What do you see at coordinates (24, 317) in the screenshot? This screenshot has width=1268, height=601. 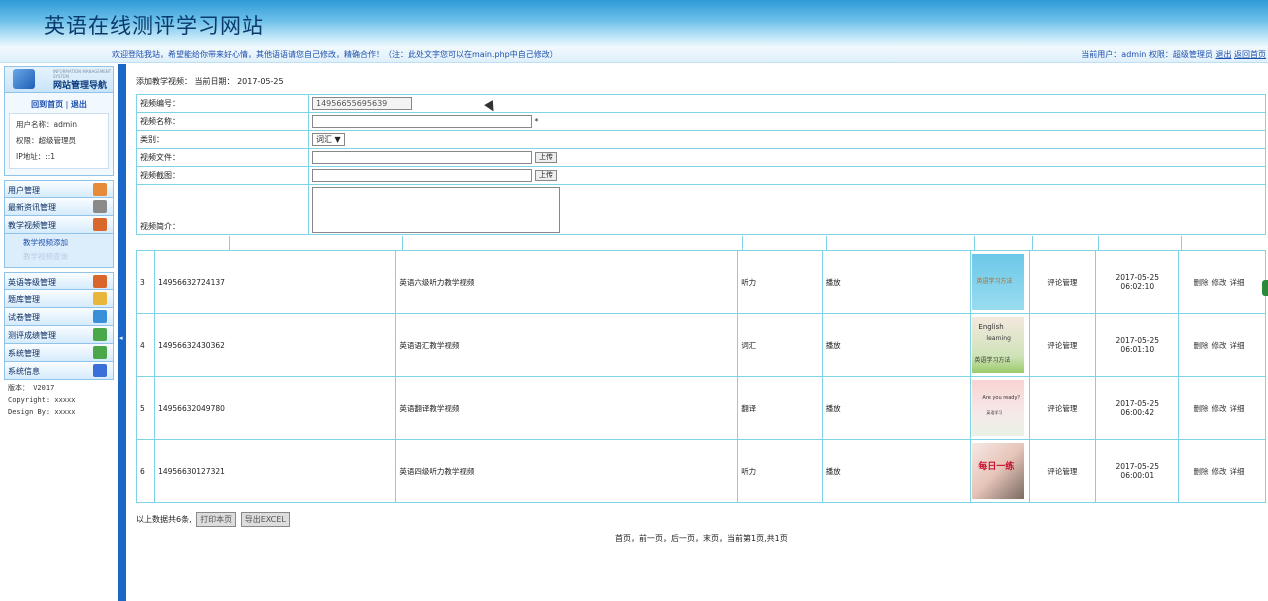 I see `menu-label: 试卷管理` at bounding box center [24, 317].